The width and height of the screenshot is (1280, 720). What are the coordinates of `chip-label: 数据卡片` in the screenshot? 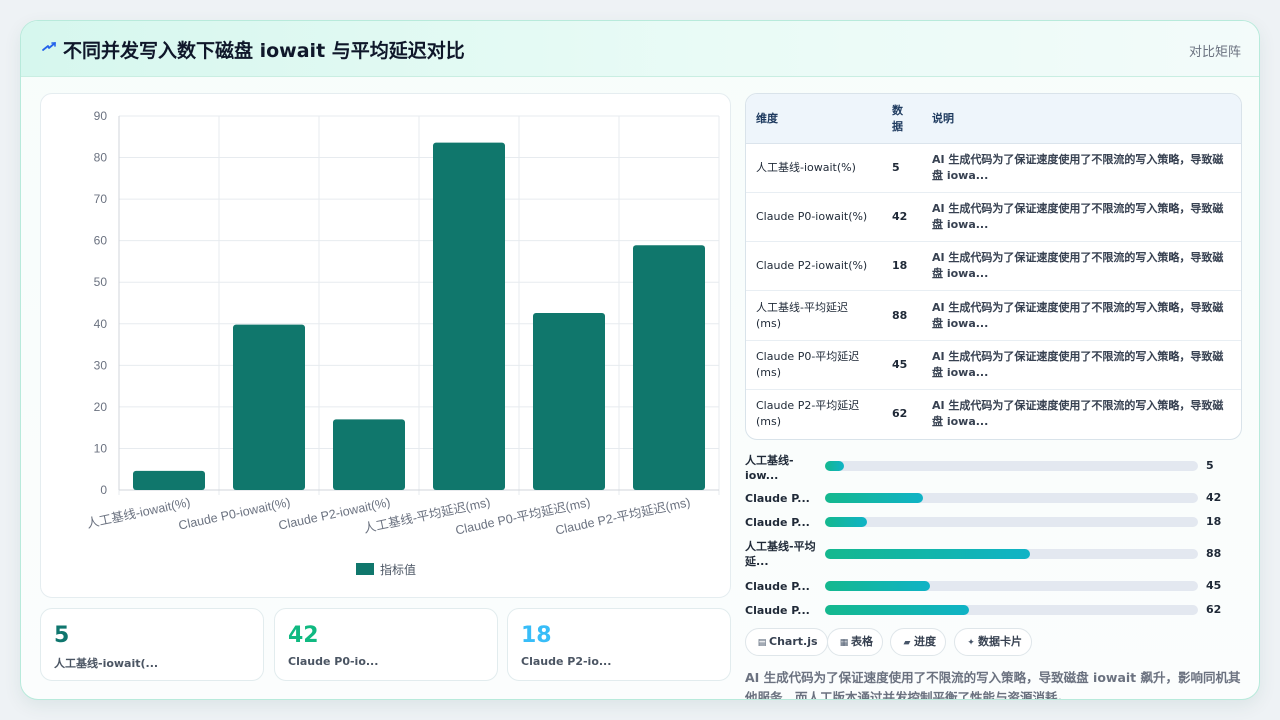 It's located at (1000, 641).